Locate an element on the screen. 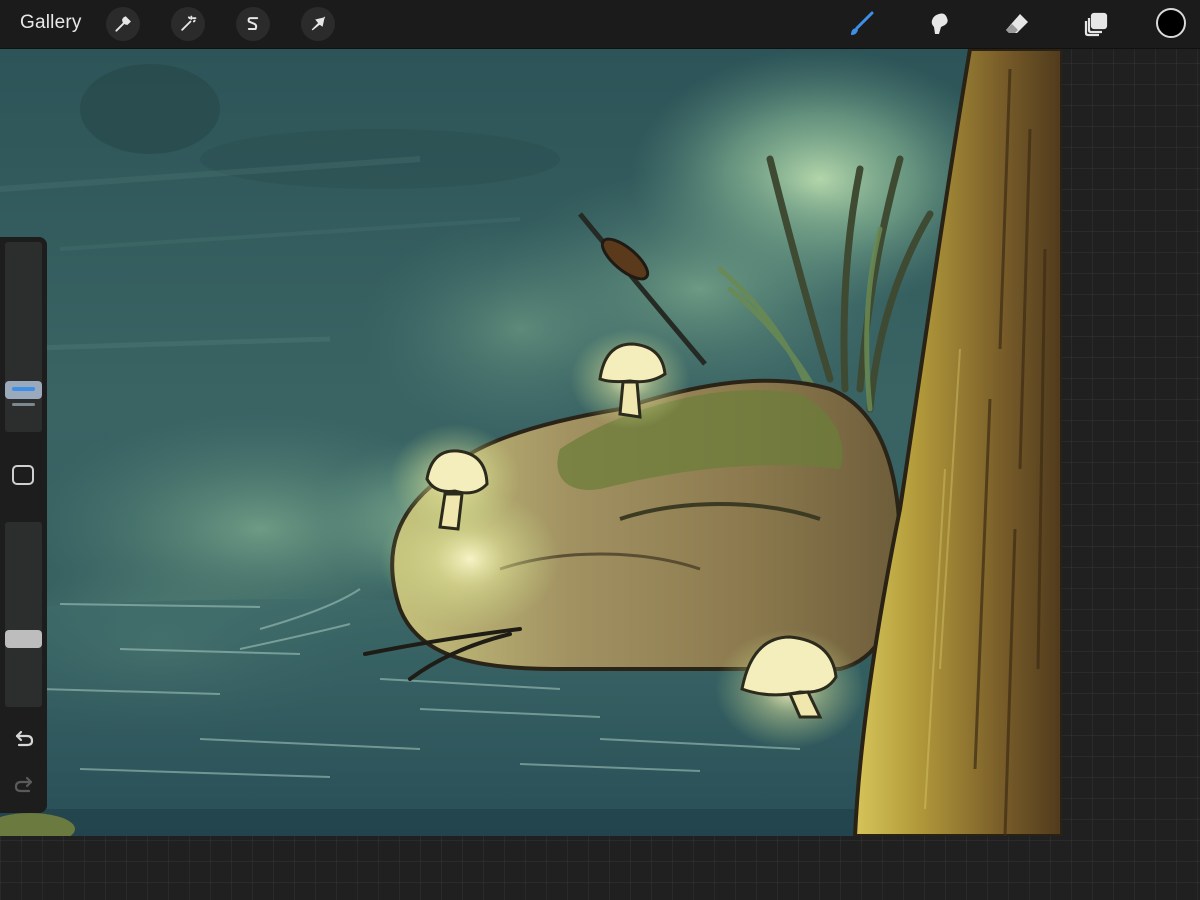 This screenshot has height=900, width=1200. transform-arrow-icon is located at coordinates (318, 24).